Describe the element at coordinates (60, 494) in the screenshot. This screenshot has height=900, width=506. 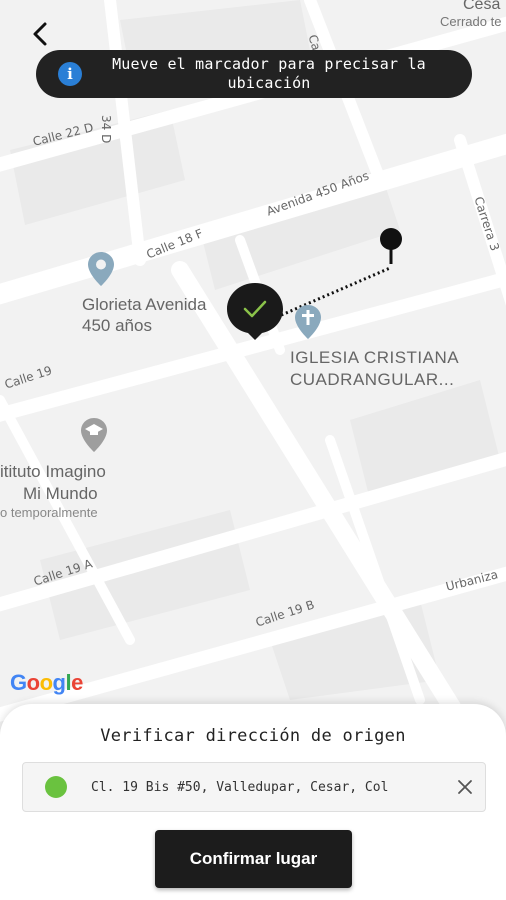
I see `poi-instituto-line2: Mi Mundo` at that location.